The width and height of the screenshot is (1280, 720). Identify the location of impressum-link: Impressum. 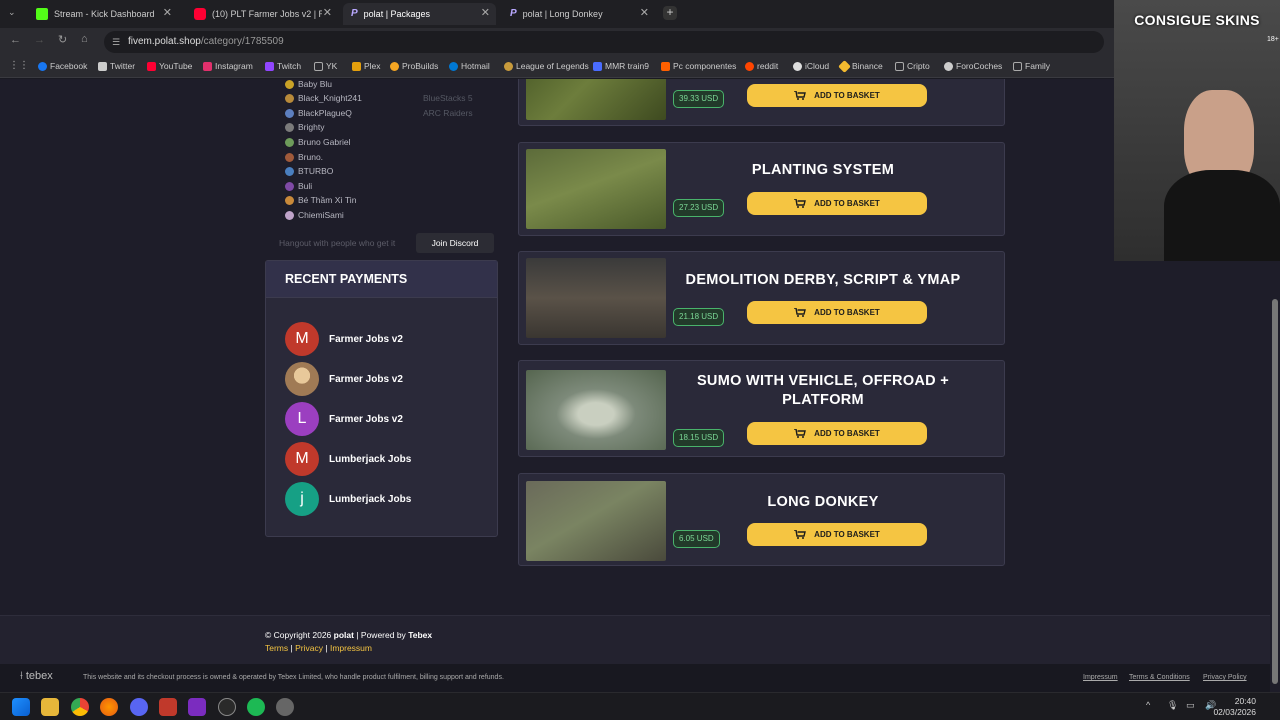
(351, 648).